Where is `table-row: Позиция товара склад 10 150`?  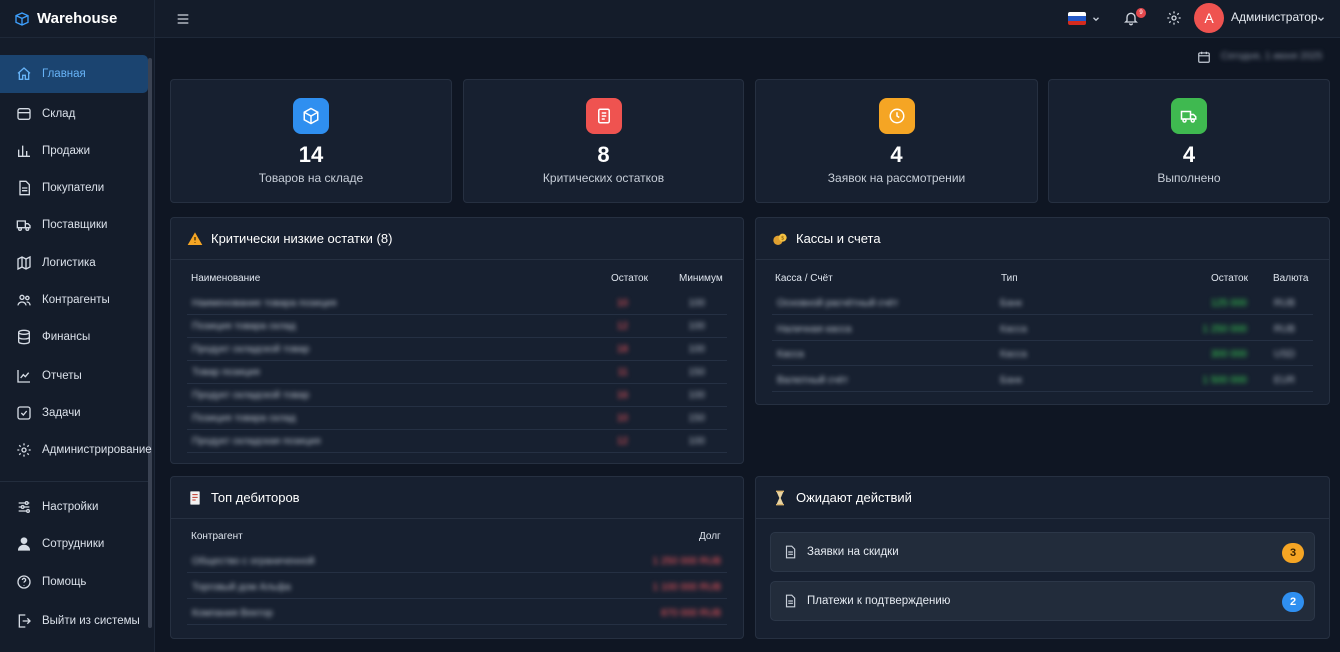
table-row: Позиция товара склад 10 150 is located at coordinates (457, 418).